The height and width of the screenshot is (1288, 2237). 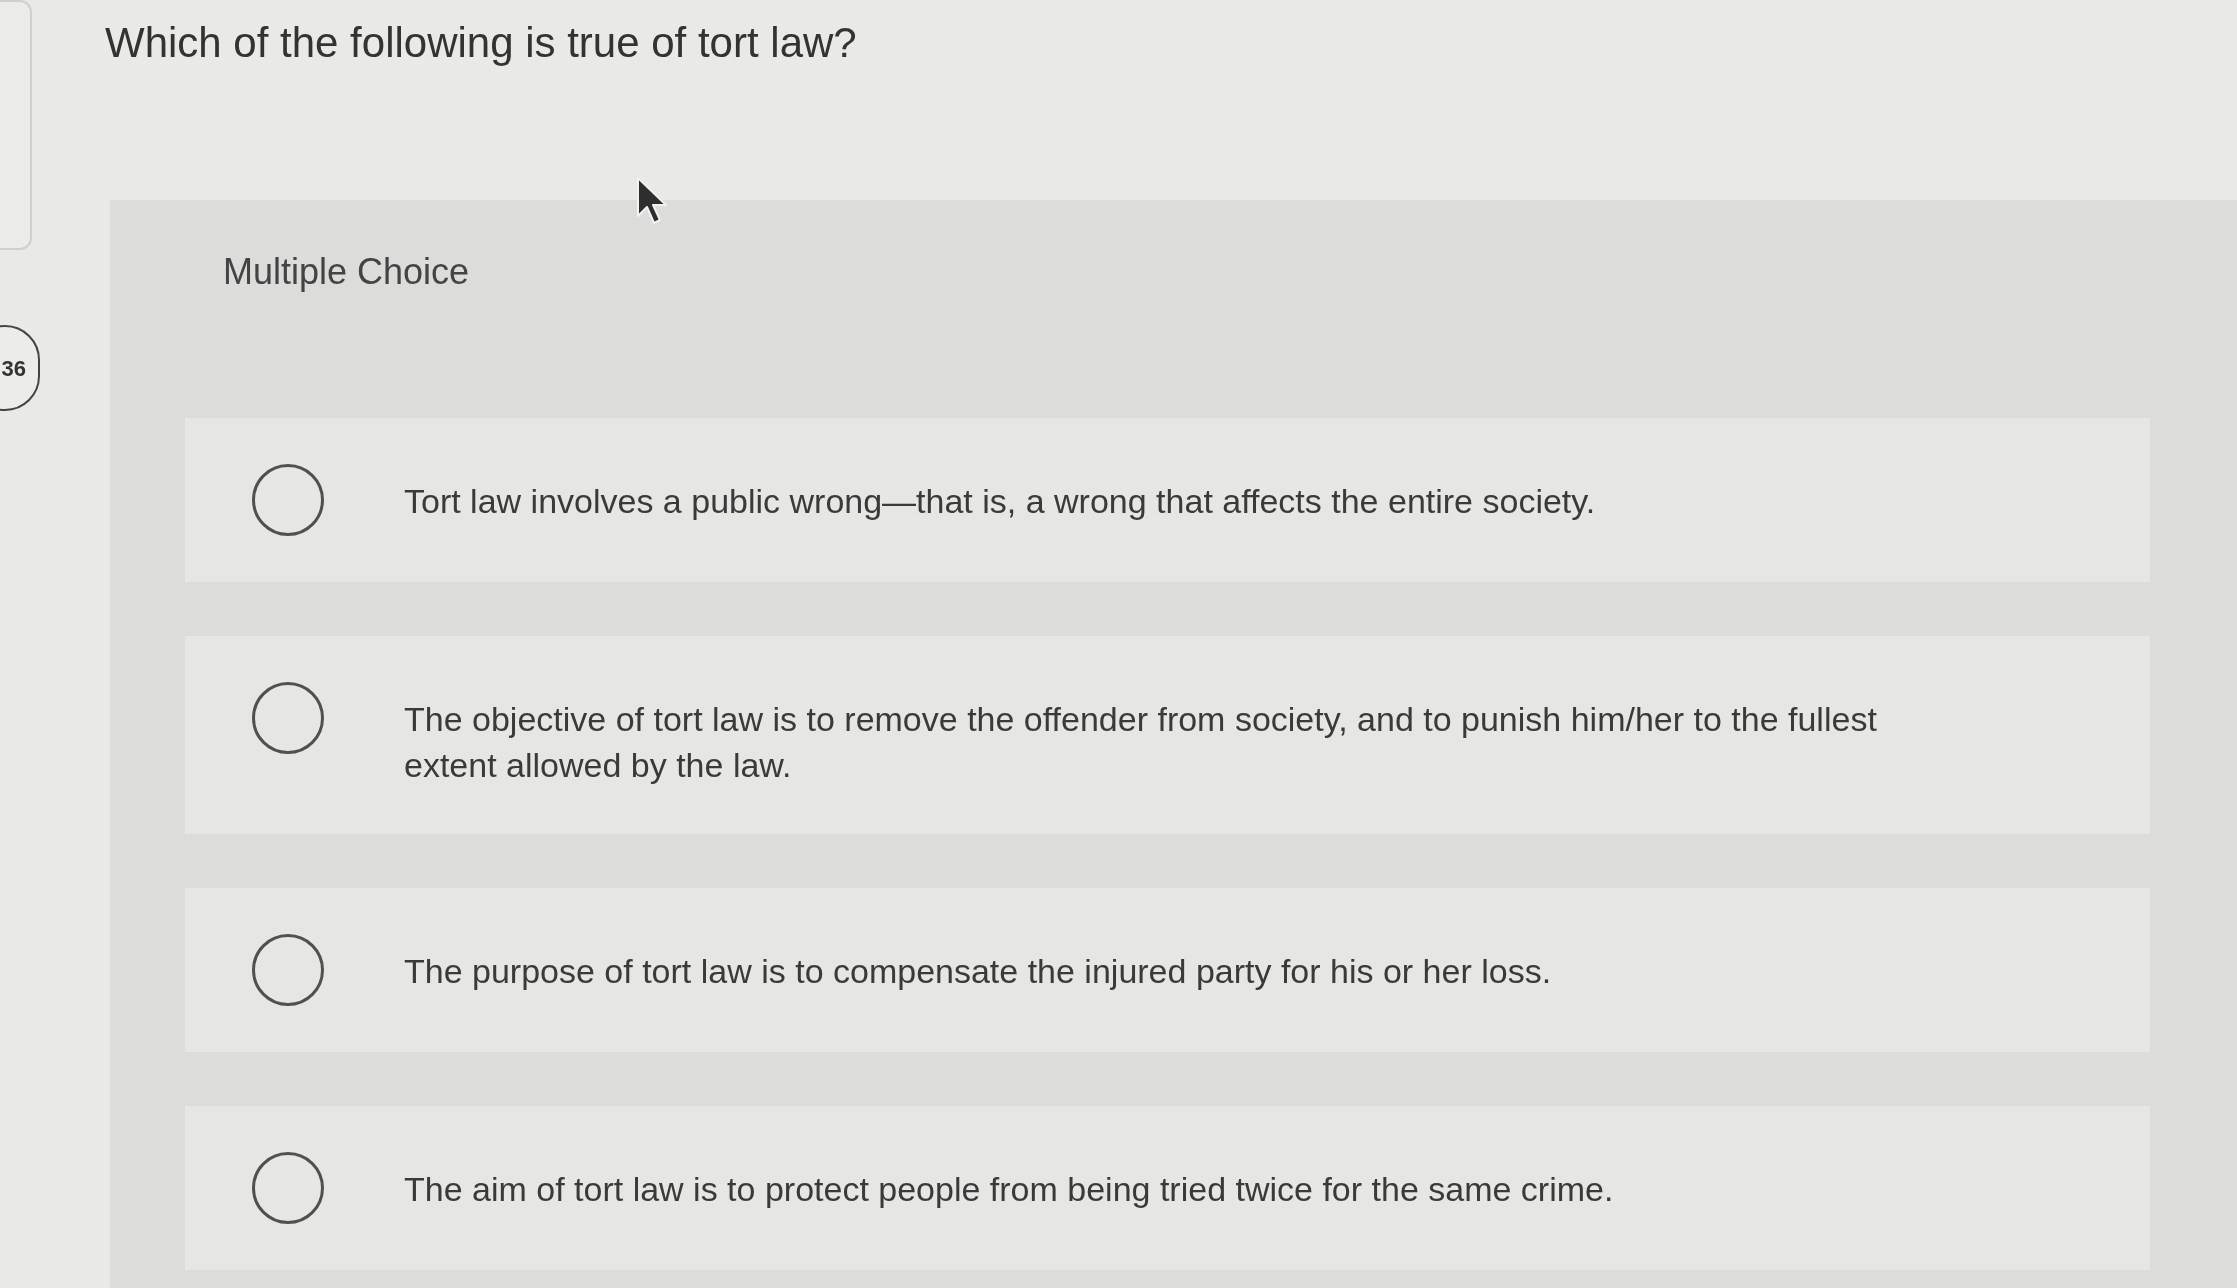 I want to click on option-text: The objective of tort law is to remove the offender from society, and to punish him/her to the fullest extent allowed by the law., so click(x=1141, y=742).